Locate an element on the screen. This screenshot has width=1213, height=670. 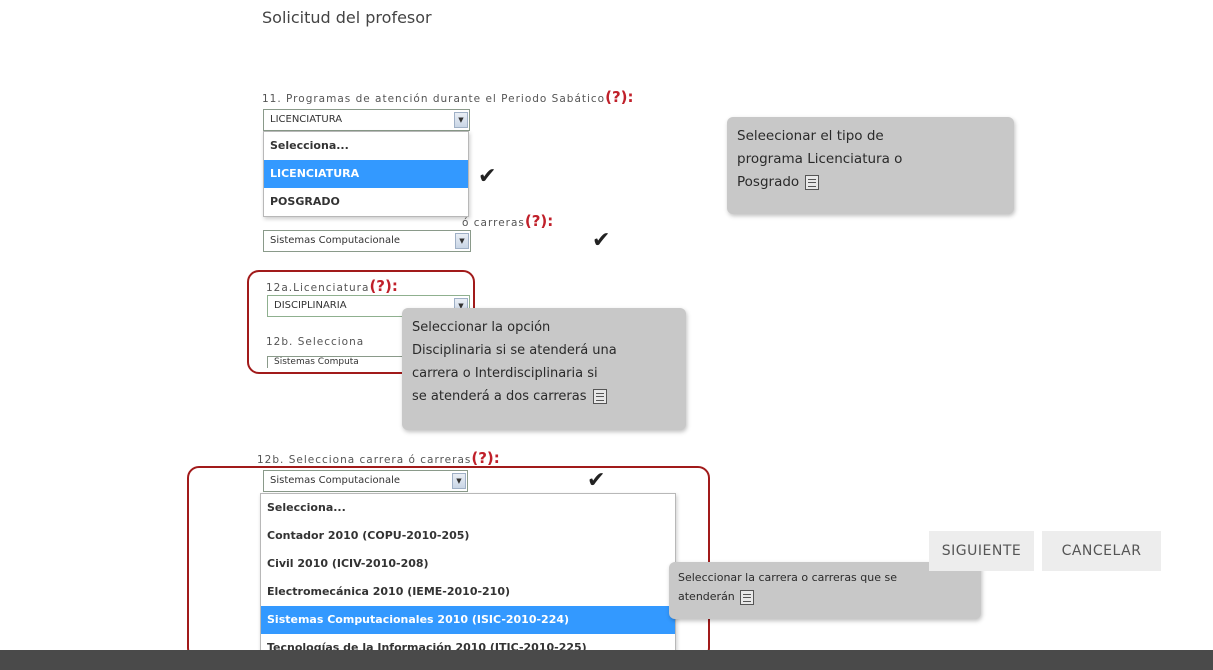
highlight-box-12b is located at coordinates (448, 568).